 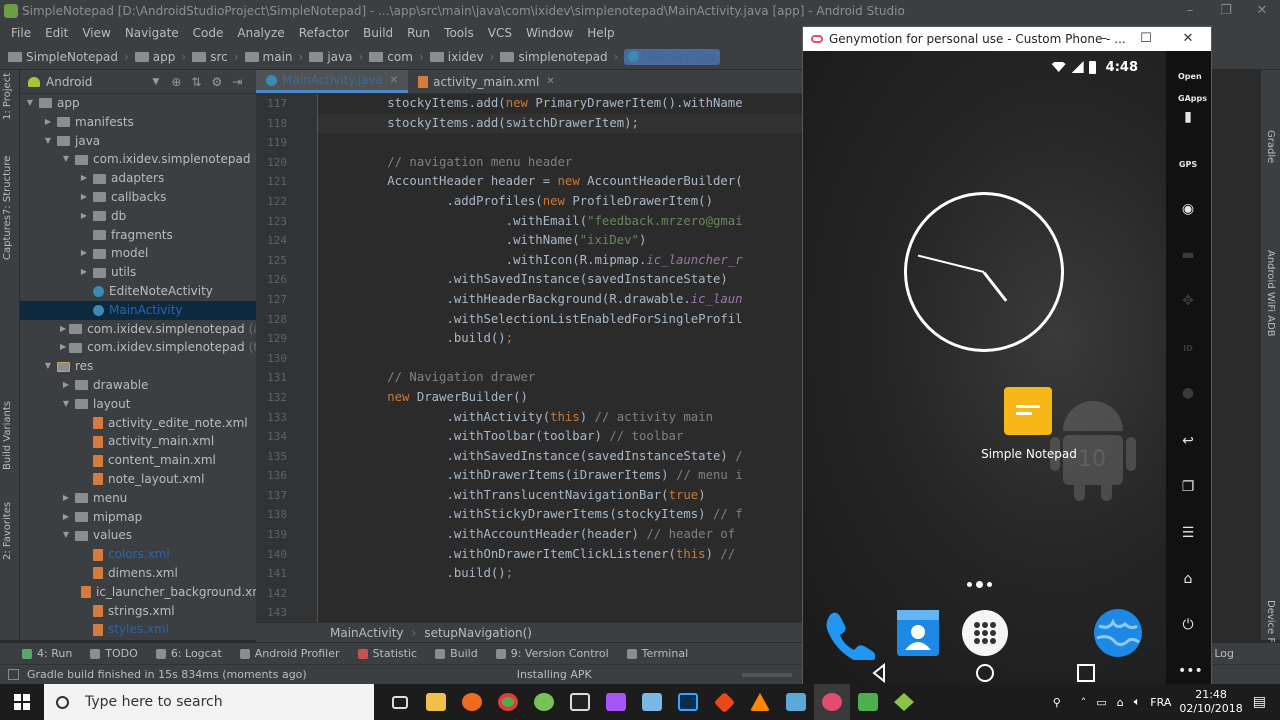 What do you see at coordinates (1028, 411) in the screenshot?
I see `simple-notepad-app-icon` at bounding box center [1028, 411].